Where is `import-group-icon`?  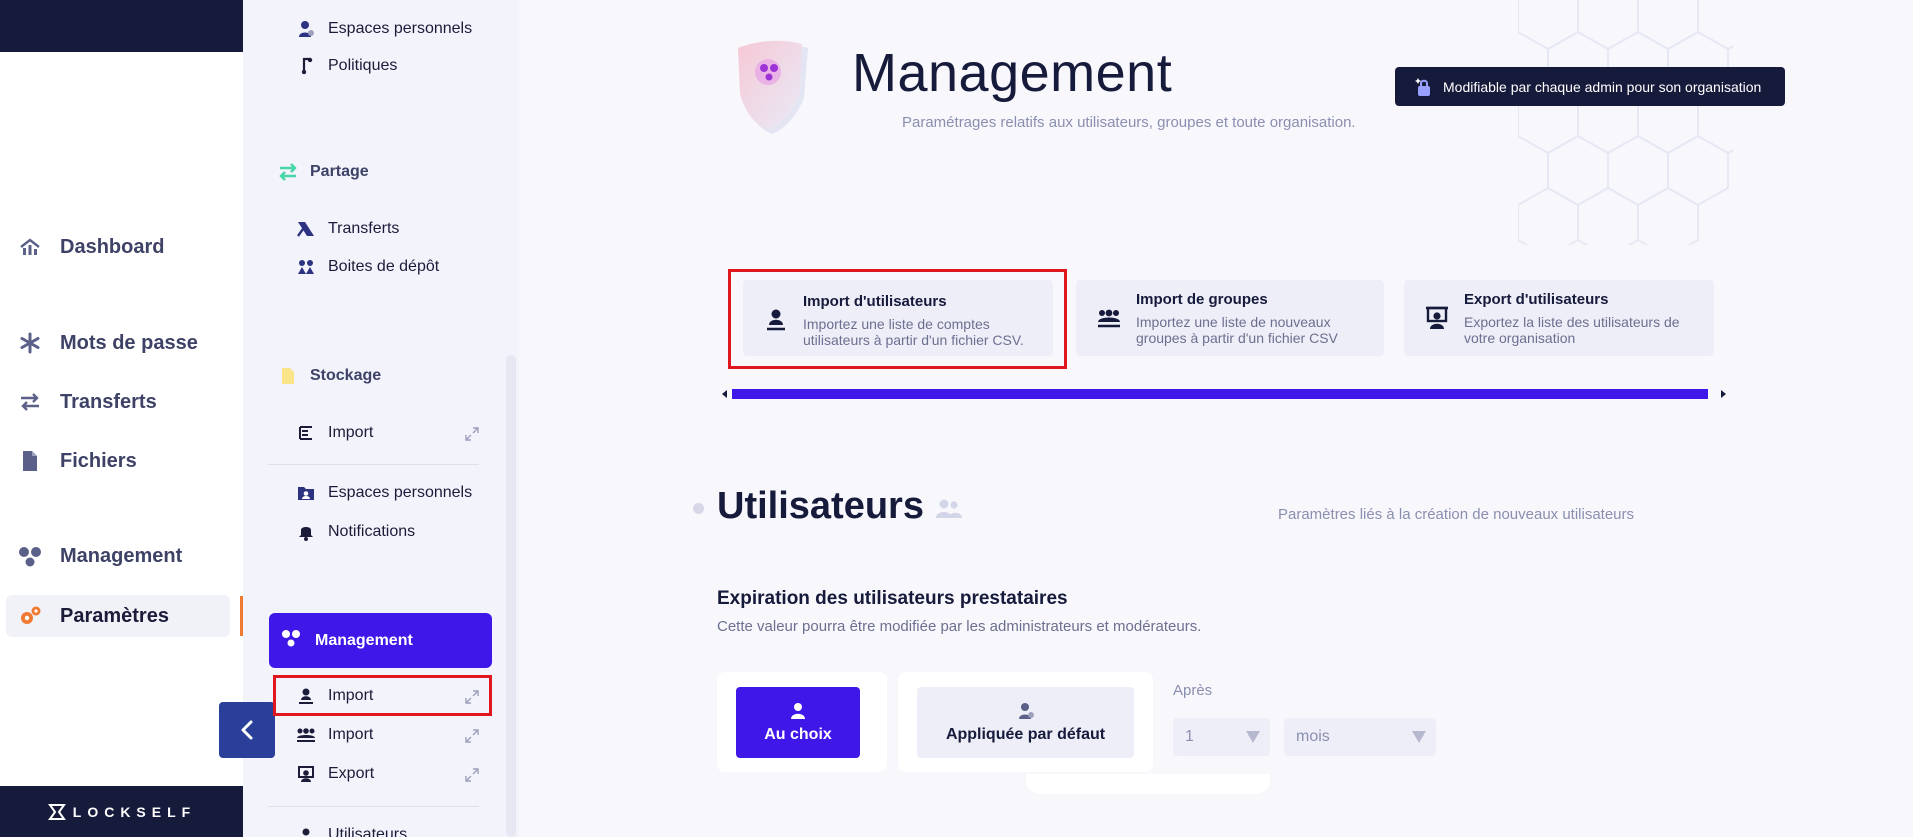 import-group-icon is located at coordinates (1109, 318).